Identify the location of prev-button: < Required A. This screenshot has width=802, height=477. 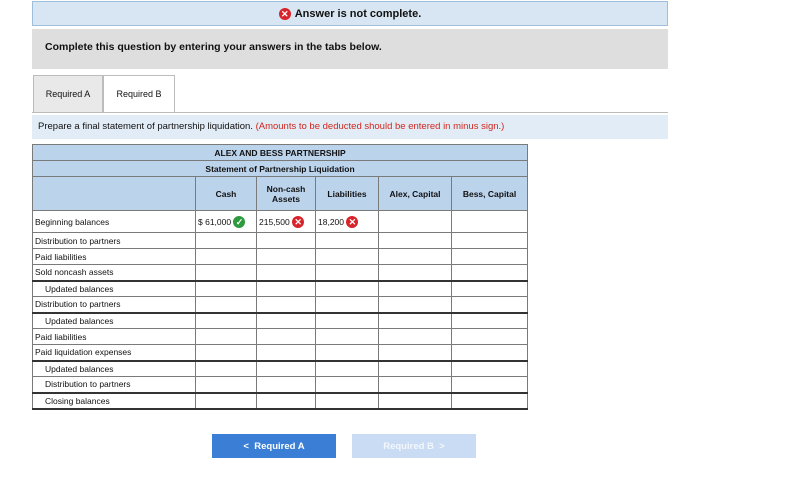
(274, 446).